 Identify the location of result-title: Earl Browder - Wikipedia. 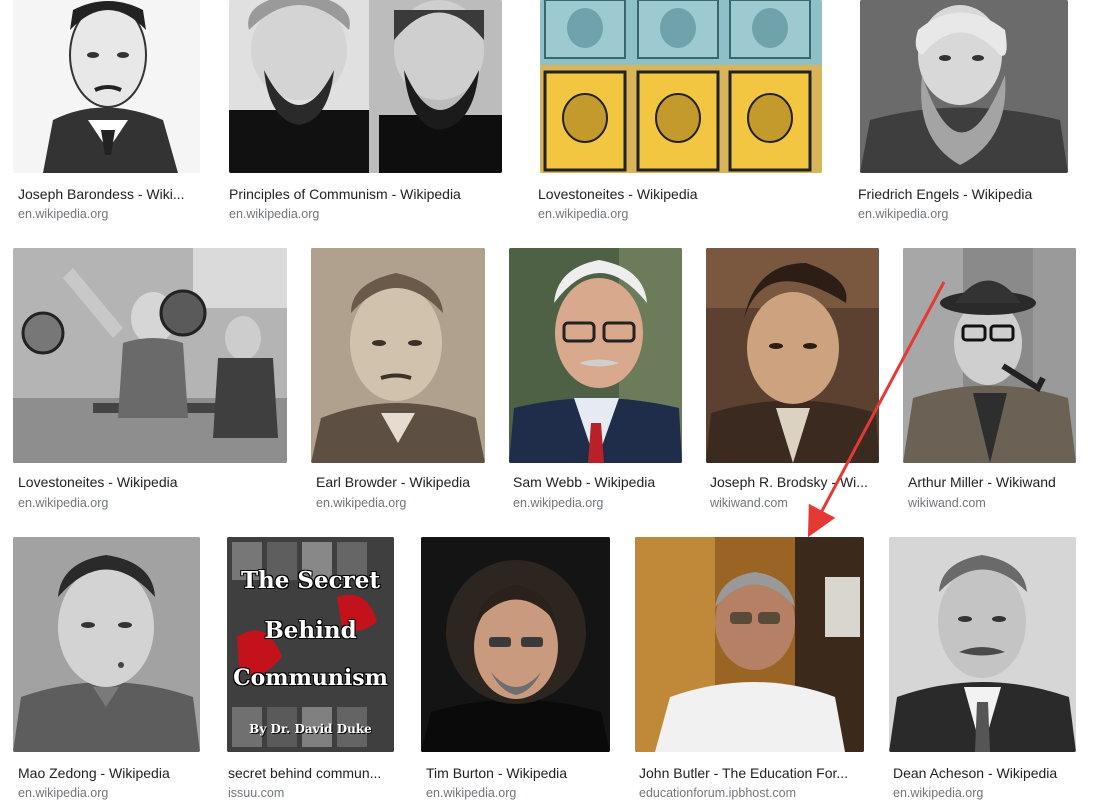
(403, 482).